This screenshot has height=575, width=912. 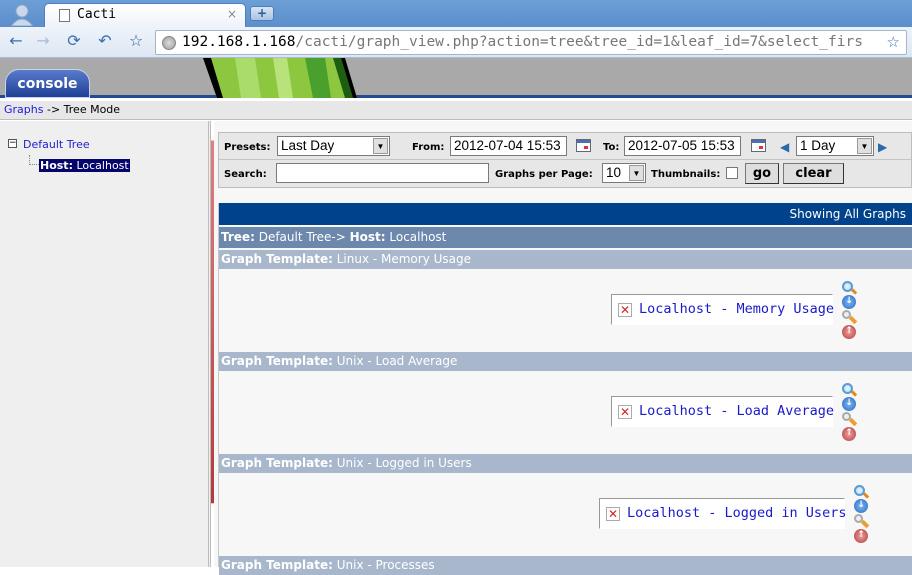 I want to click on tab-title: Cacti, so click(x=97, y=14).